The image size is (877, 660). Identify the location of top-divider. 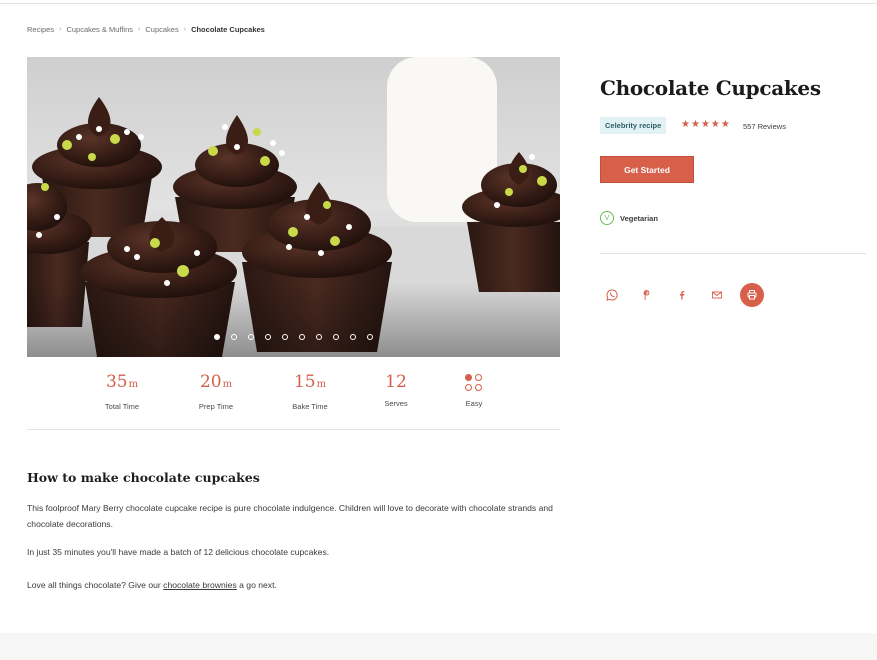
(438, 3).